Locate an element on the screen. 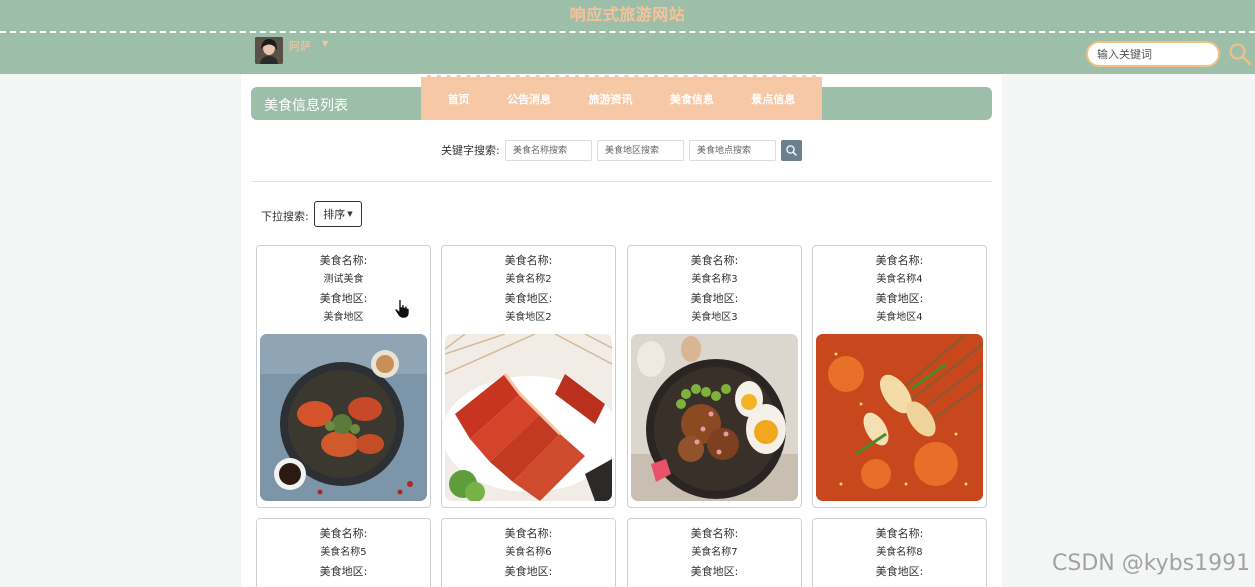 The image size is (1255, 587). food-region: 美食地区2 is located at coordinates (528, 317).